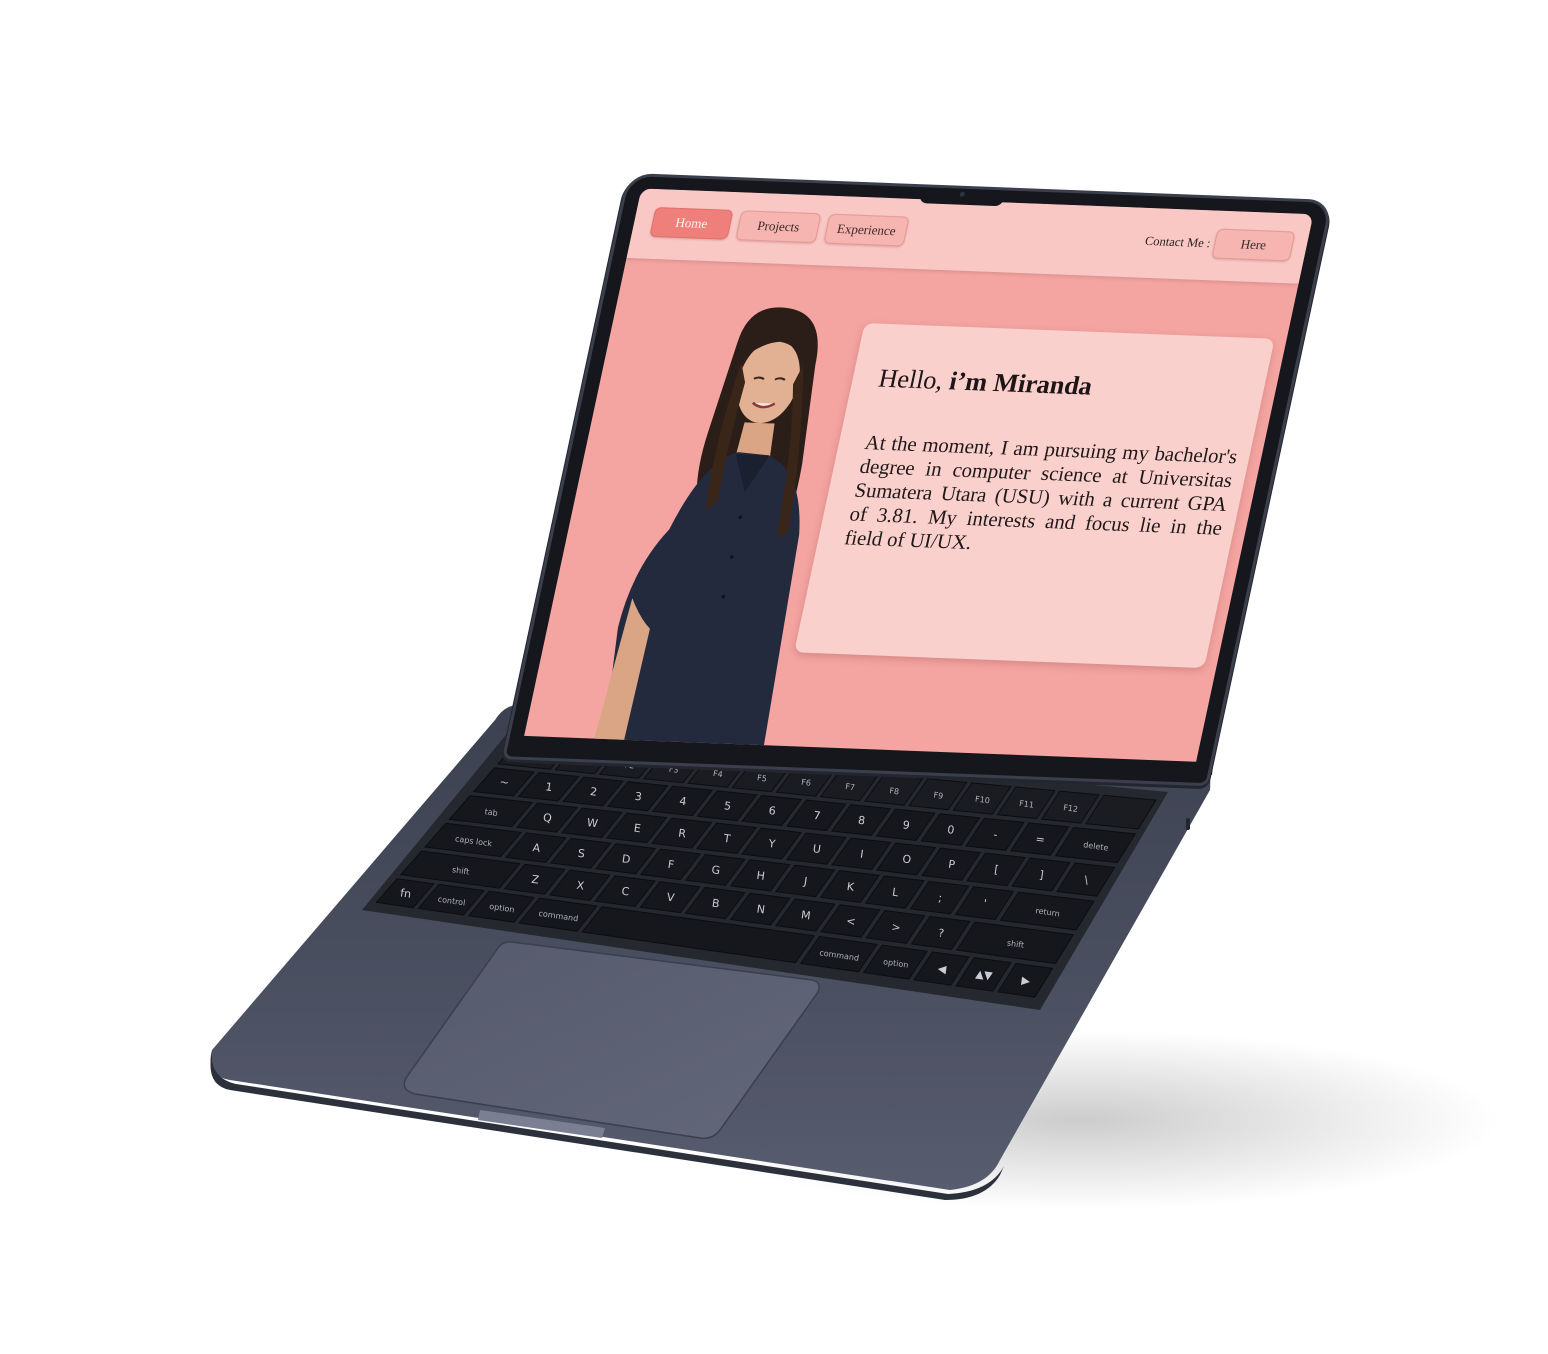 The image size is (1548, 1354). I want to click on intro-heading: Hello, i’m Miranda, so click(985, 383).